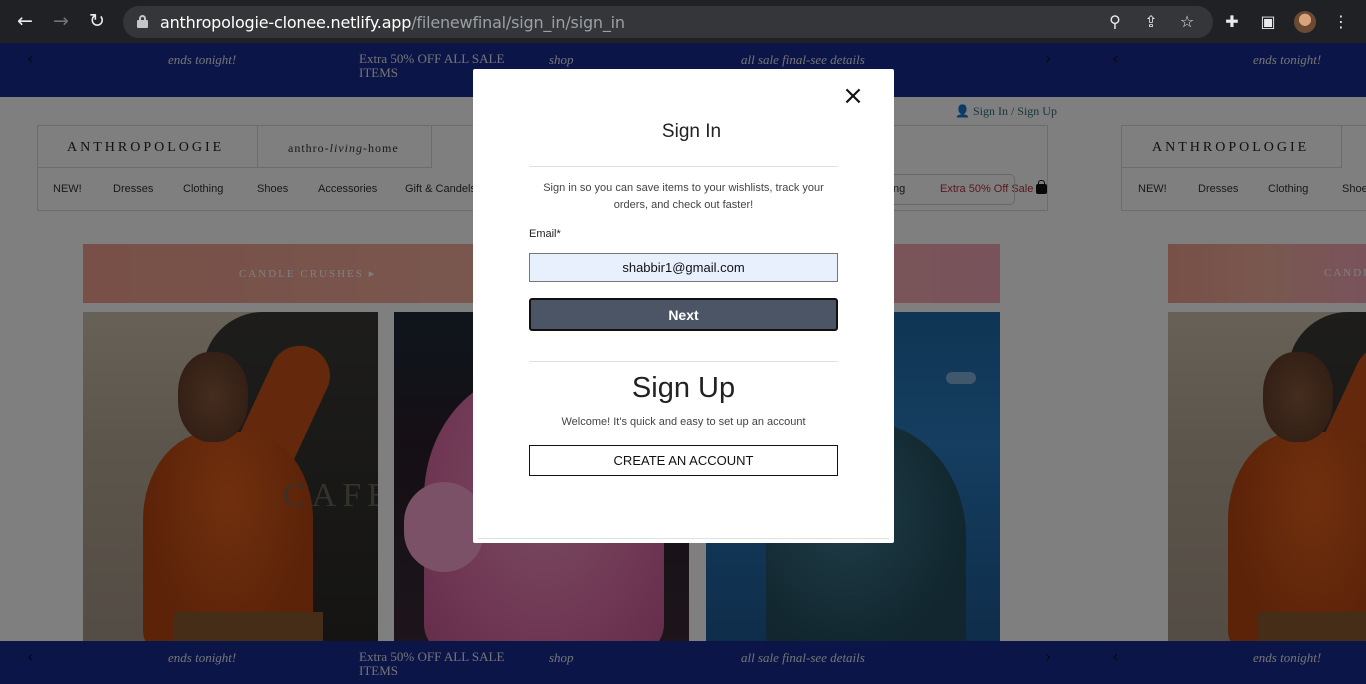 The height and width of the screenshot is (684, 1366). What do you see at coordinates (683, 460) in the screenshot?
I see `create-account-button: CREATE AN ACCOUNT` at bounding box center [683, 460].